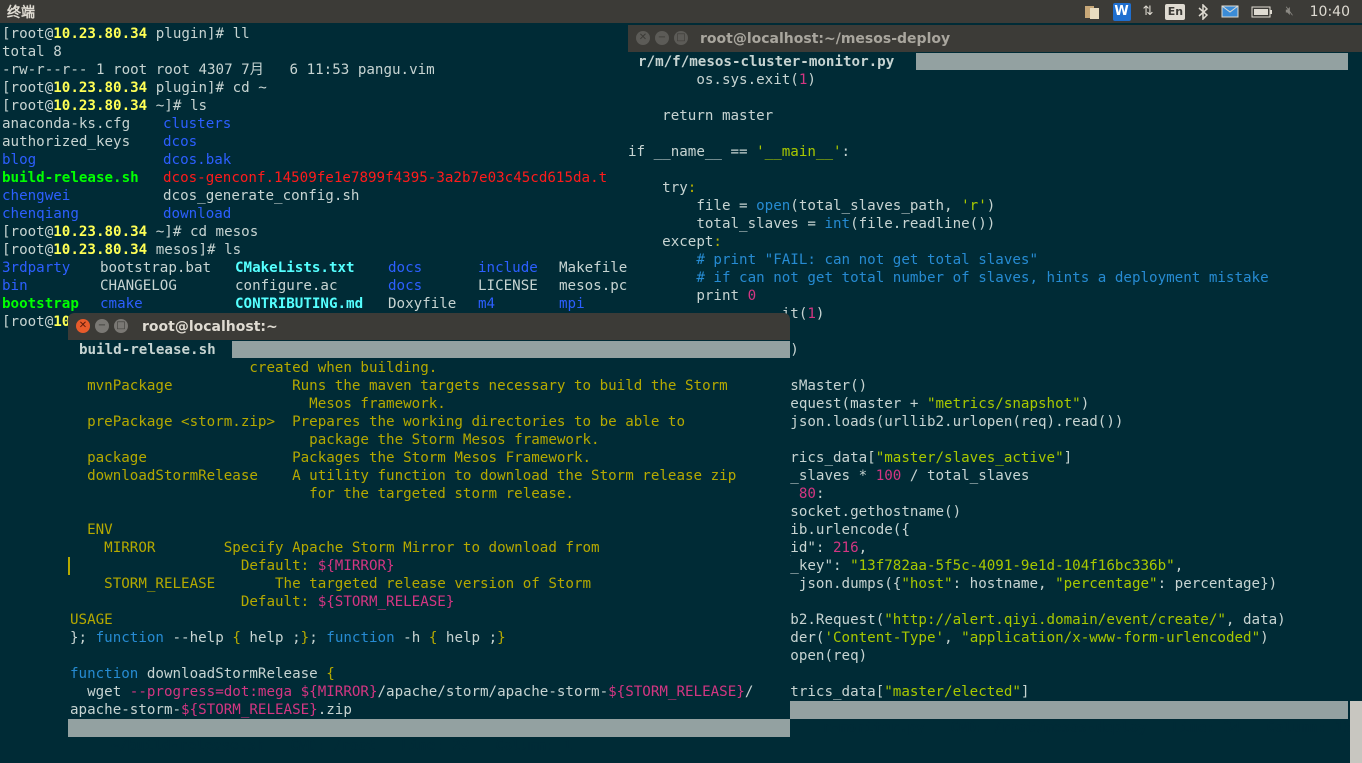 Image resolution: width=1362 pixels, height=763 pixels. Describe the element at coordinates (995, 242) in the screenshot. I see `code-line: except:` at that location.